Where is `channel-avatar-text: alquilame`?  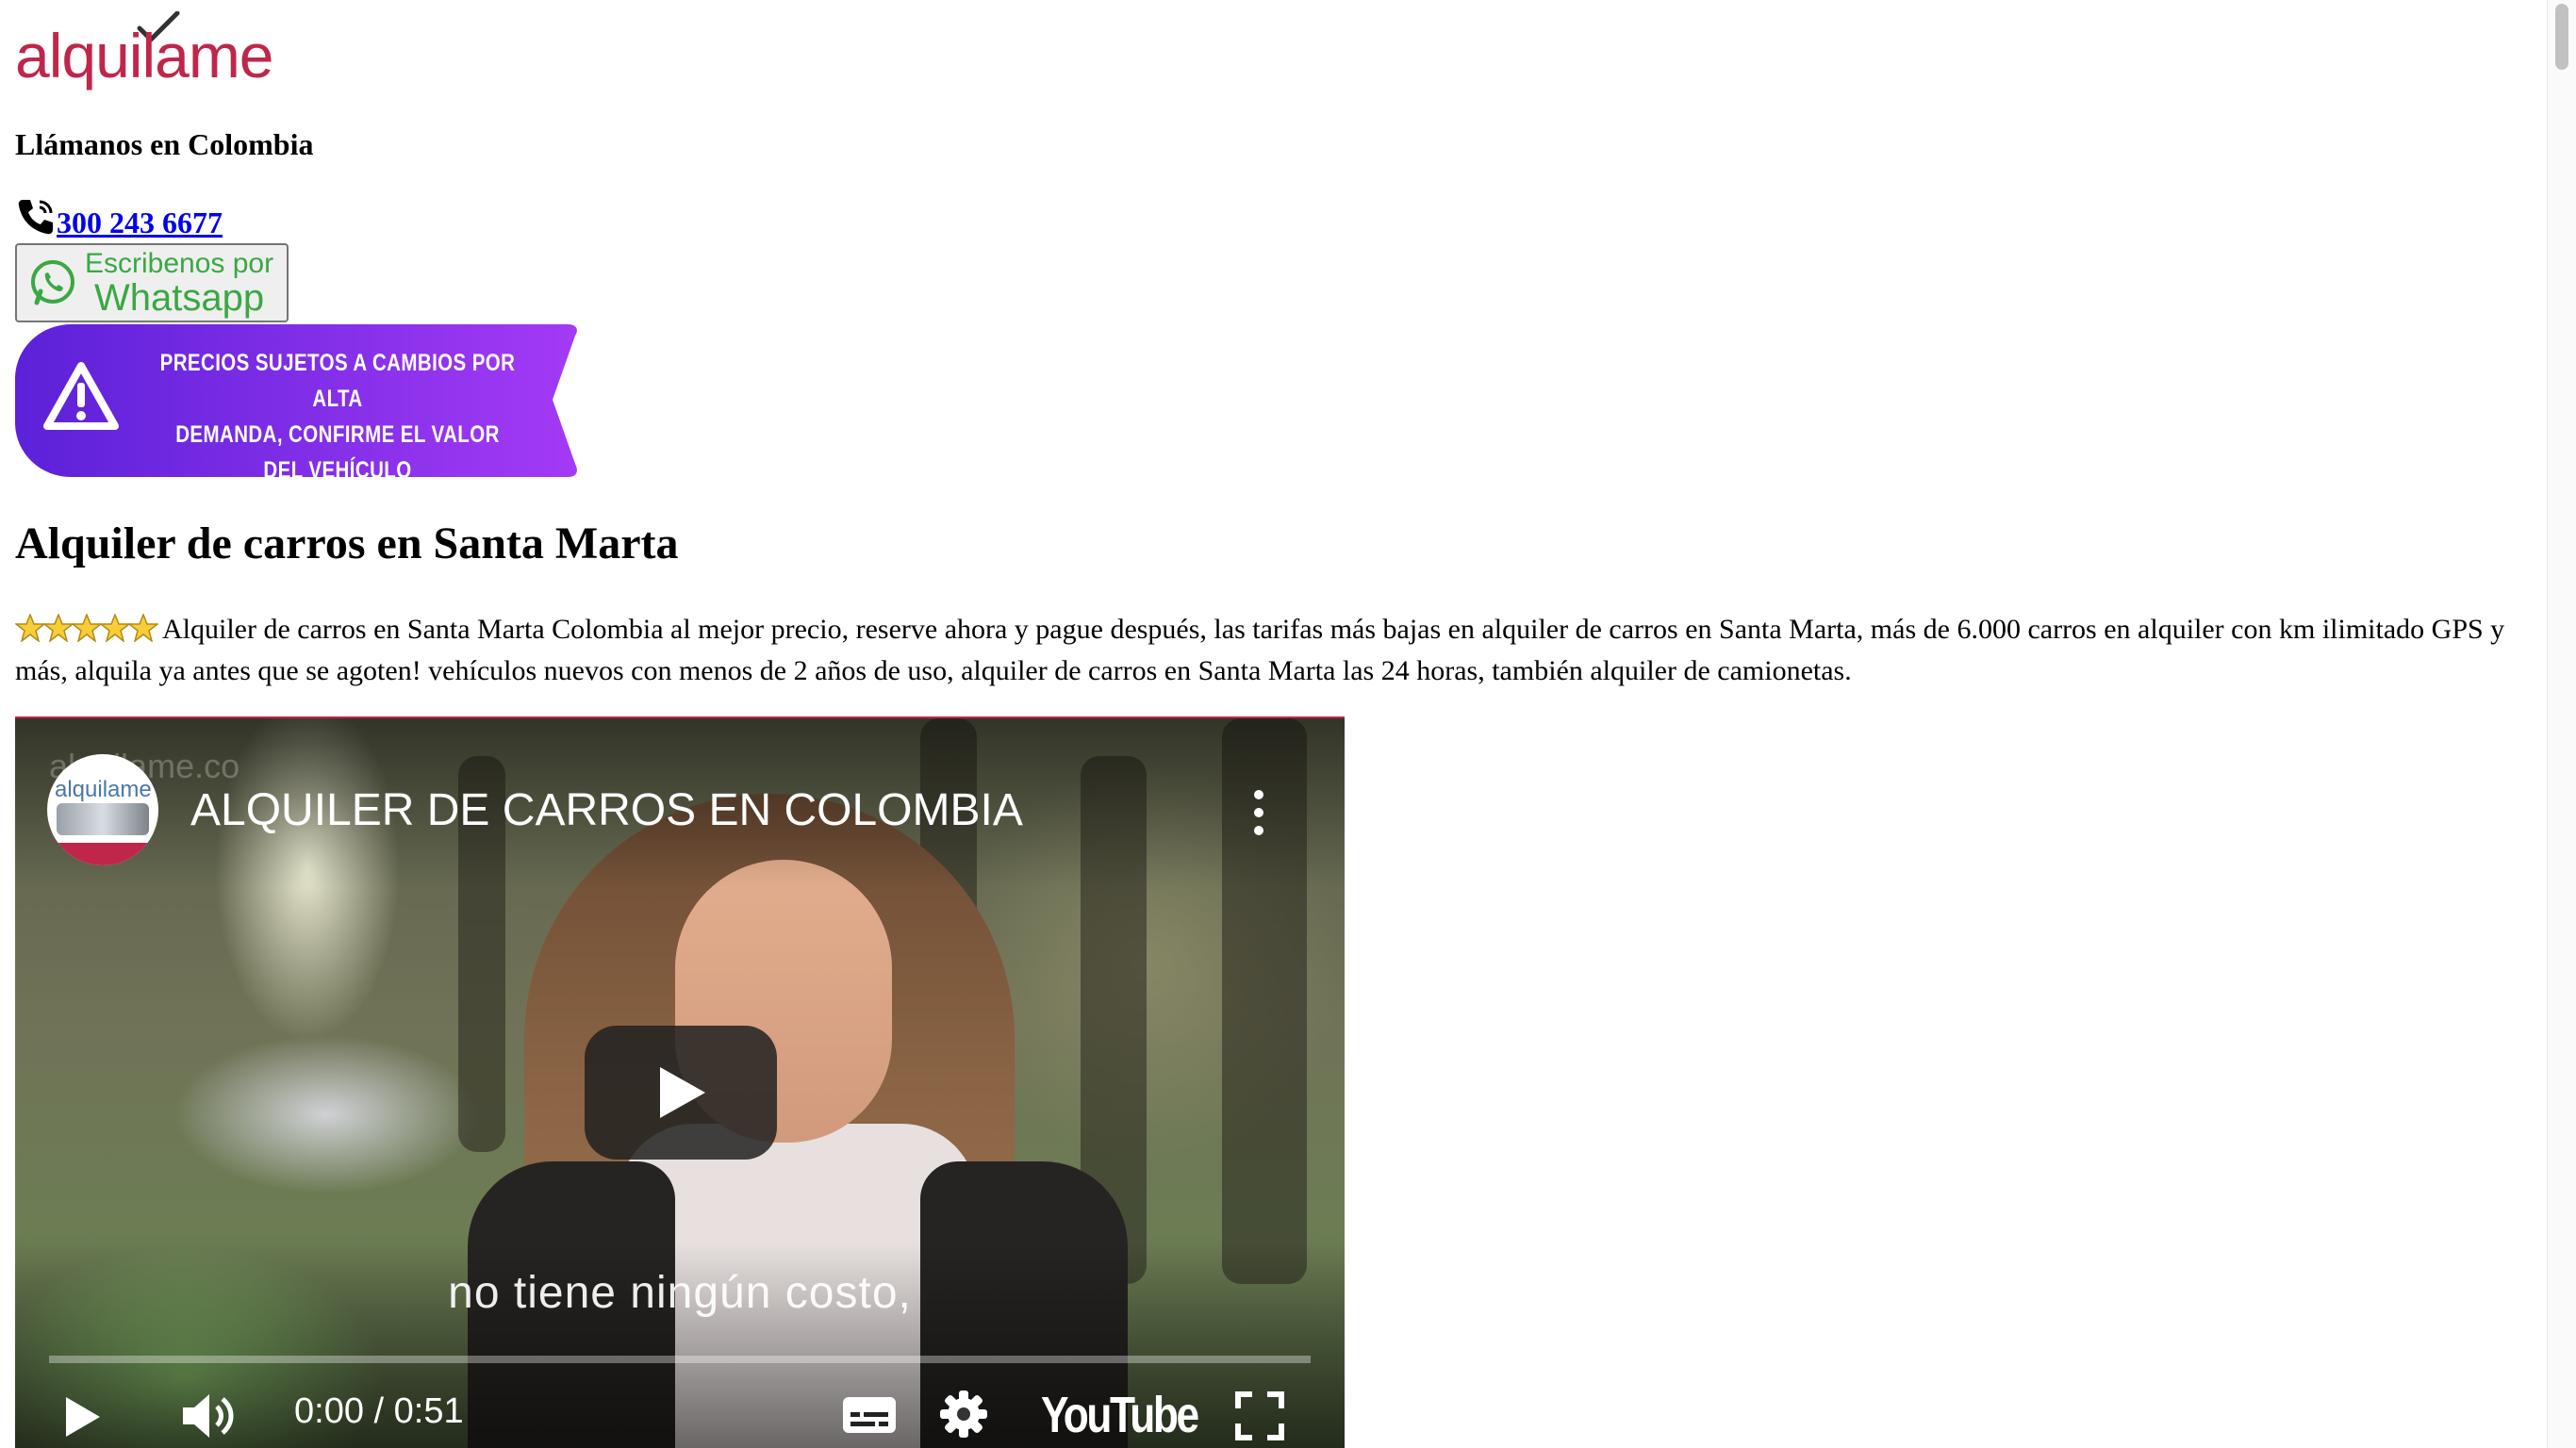 channel-avatar-text: alquilame is located at coordinates (103, 789).